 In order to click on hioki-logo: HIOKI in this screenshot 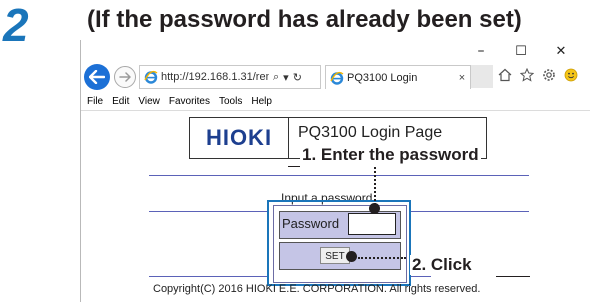, I will do `click(239, 138)`.